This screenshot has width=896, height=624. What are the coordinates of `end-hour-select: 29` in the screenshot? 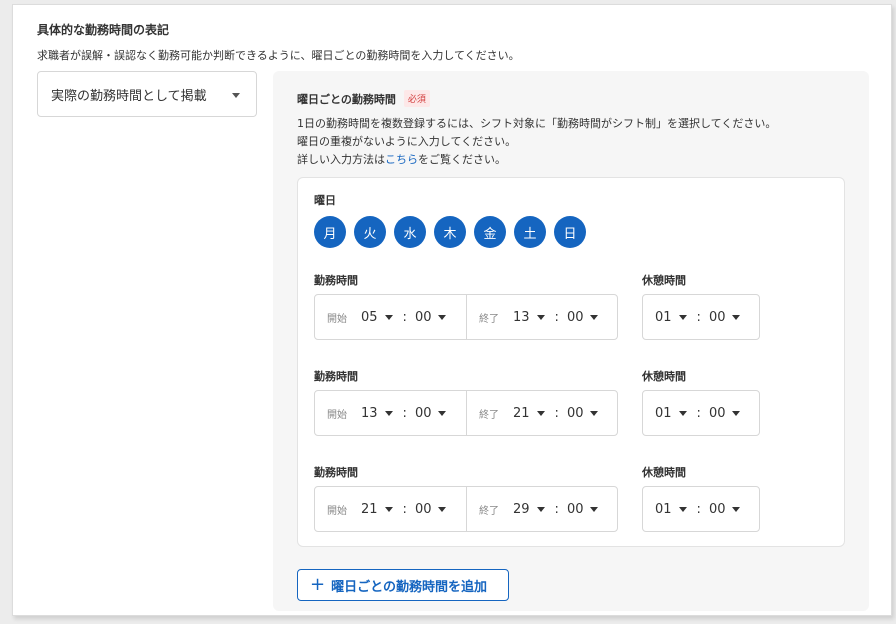 It's located at (529, 509).